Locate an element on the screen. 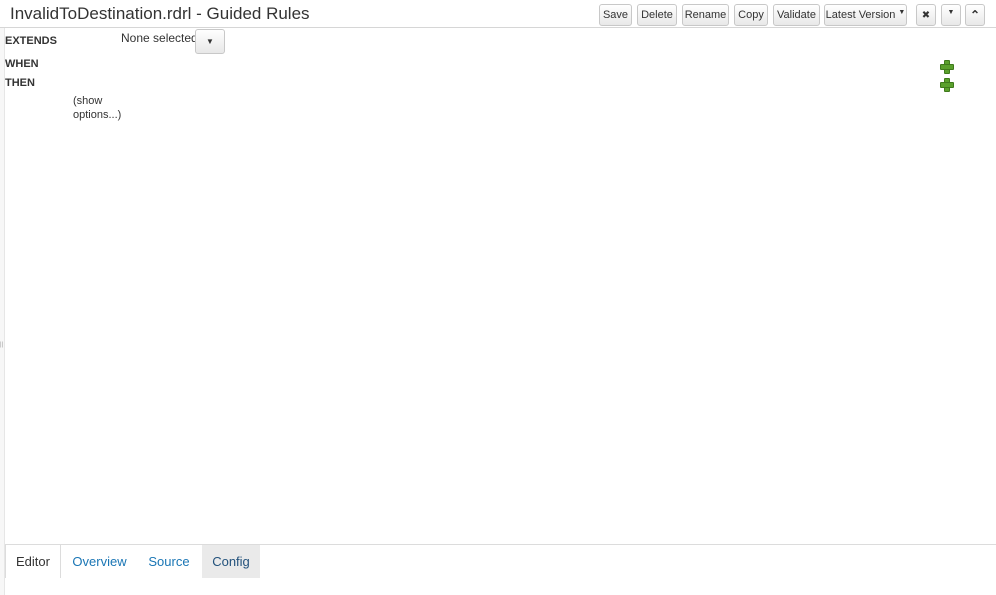  add-action-icon is located at coordinates (947, 85).